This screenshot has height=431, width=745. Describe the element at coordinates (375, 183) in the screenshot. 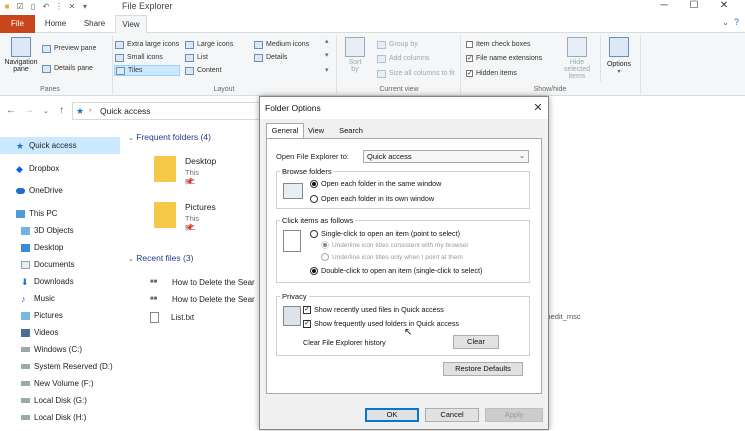

I see `radio-same-window: Open each folder in the same window` at that location.